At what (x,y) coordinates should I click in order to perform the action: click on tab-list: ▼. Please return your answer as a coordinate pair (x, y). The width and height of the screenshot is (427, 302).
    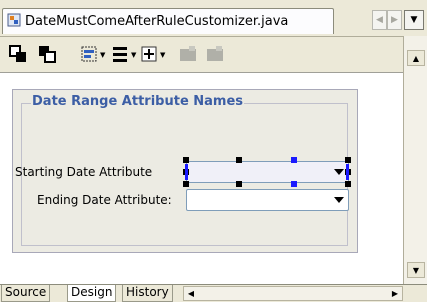
    Looking at the image, I should click on (414, 20).